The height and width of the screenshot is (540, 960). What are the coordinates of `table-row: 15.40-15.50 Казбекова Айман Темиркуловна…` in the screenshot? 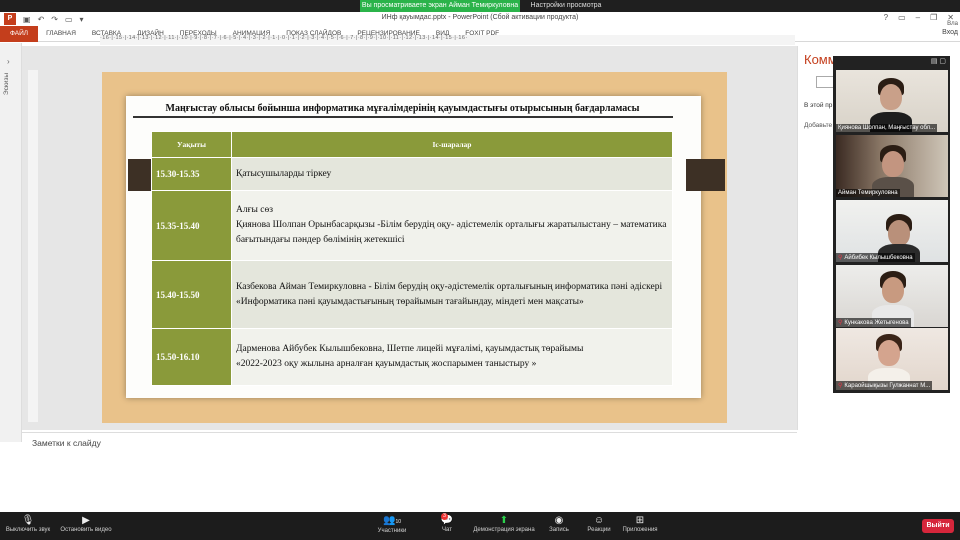 It's located at (412, 294).